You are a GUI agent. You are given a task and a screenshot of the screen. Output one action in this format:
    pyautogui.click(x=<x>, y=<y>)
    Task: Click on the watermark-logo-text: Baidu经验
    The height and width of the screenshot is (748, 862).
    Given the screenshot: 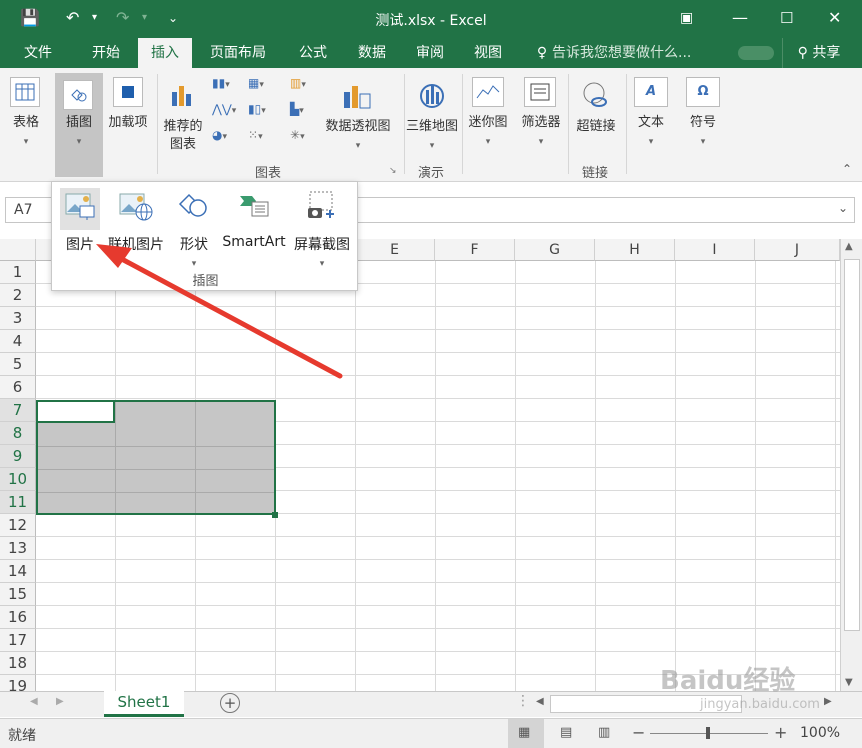 What is the action you would take?
    pyautogui.click(x=728, y=681)
    